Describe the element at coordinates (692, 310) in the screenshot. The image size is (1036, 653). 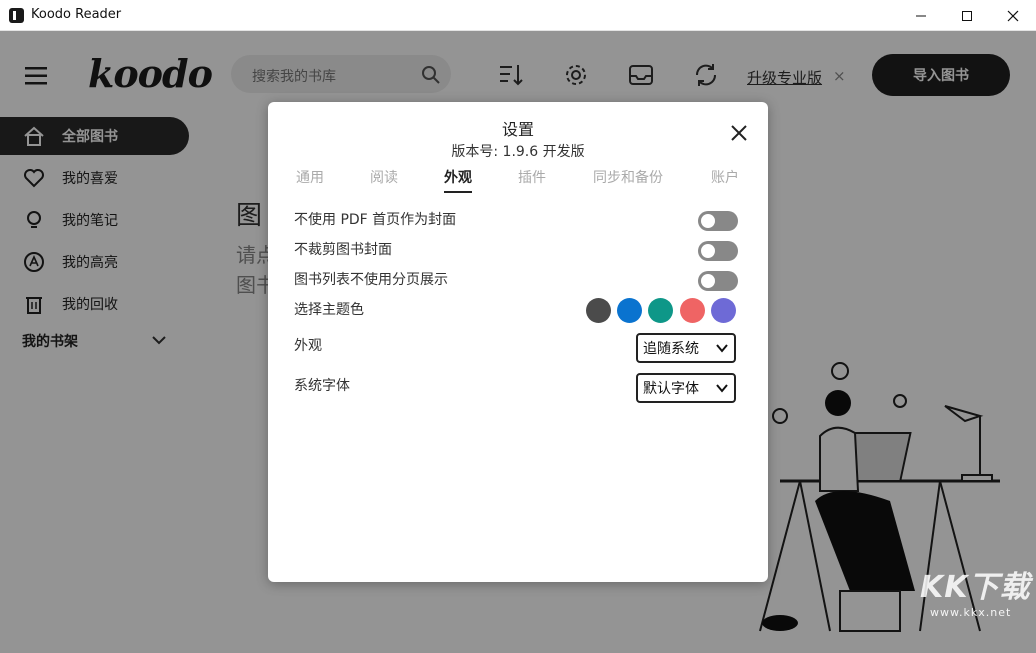
I see `theme-swatch-red` at that location.